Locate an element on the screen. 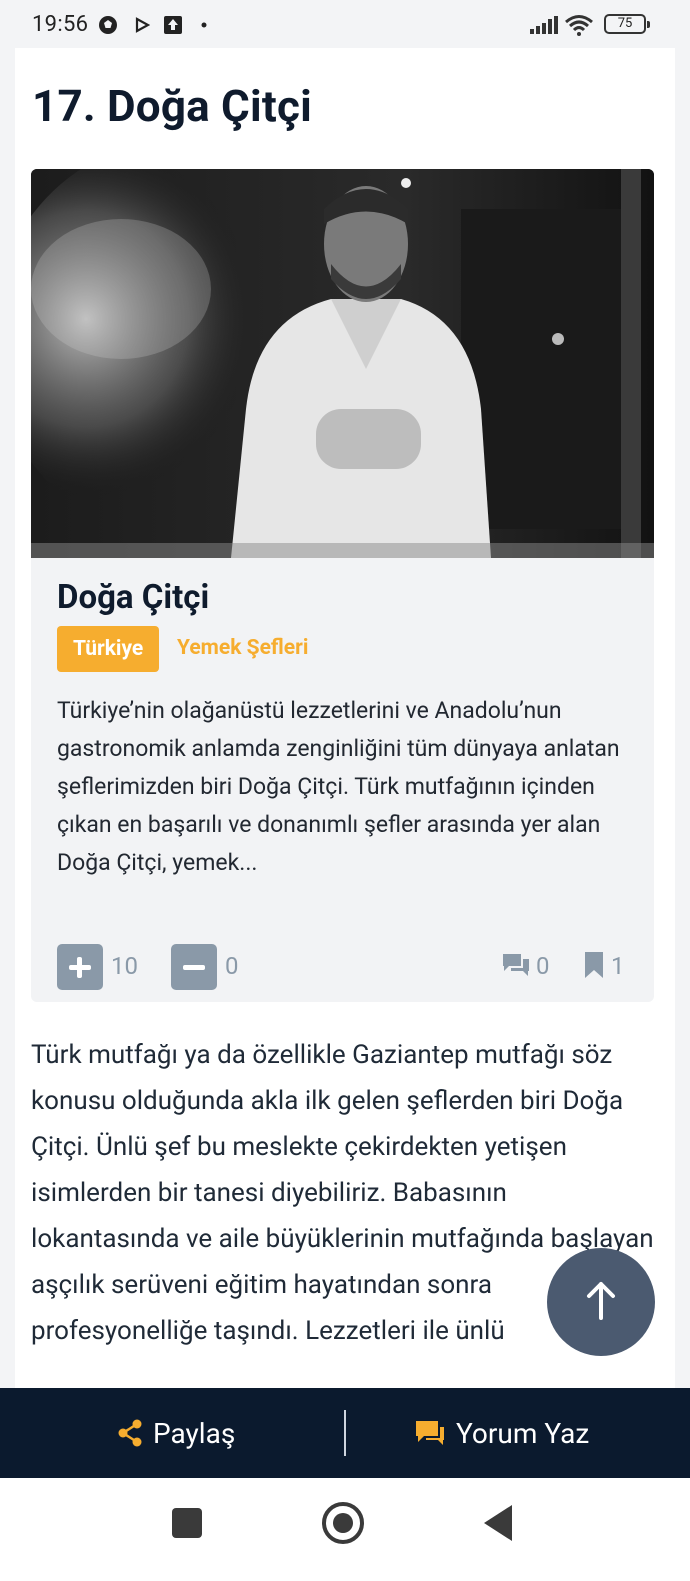 The image size is (690, 1581). wifi-icon is located at coordinates (579, 25).